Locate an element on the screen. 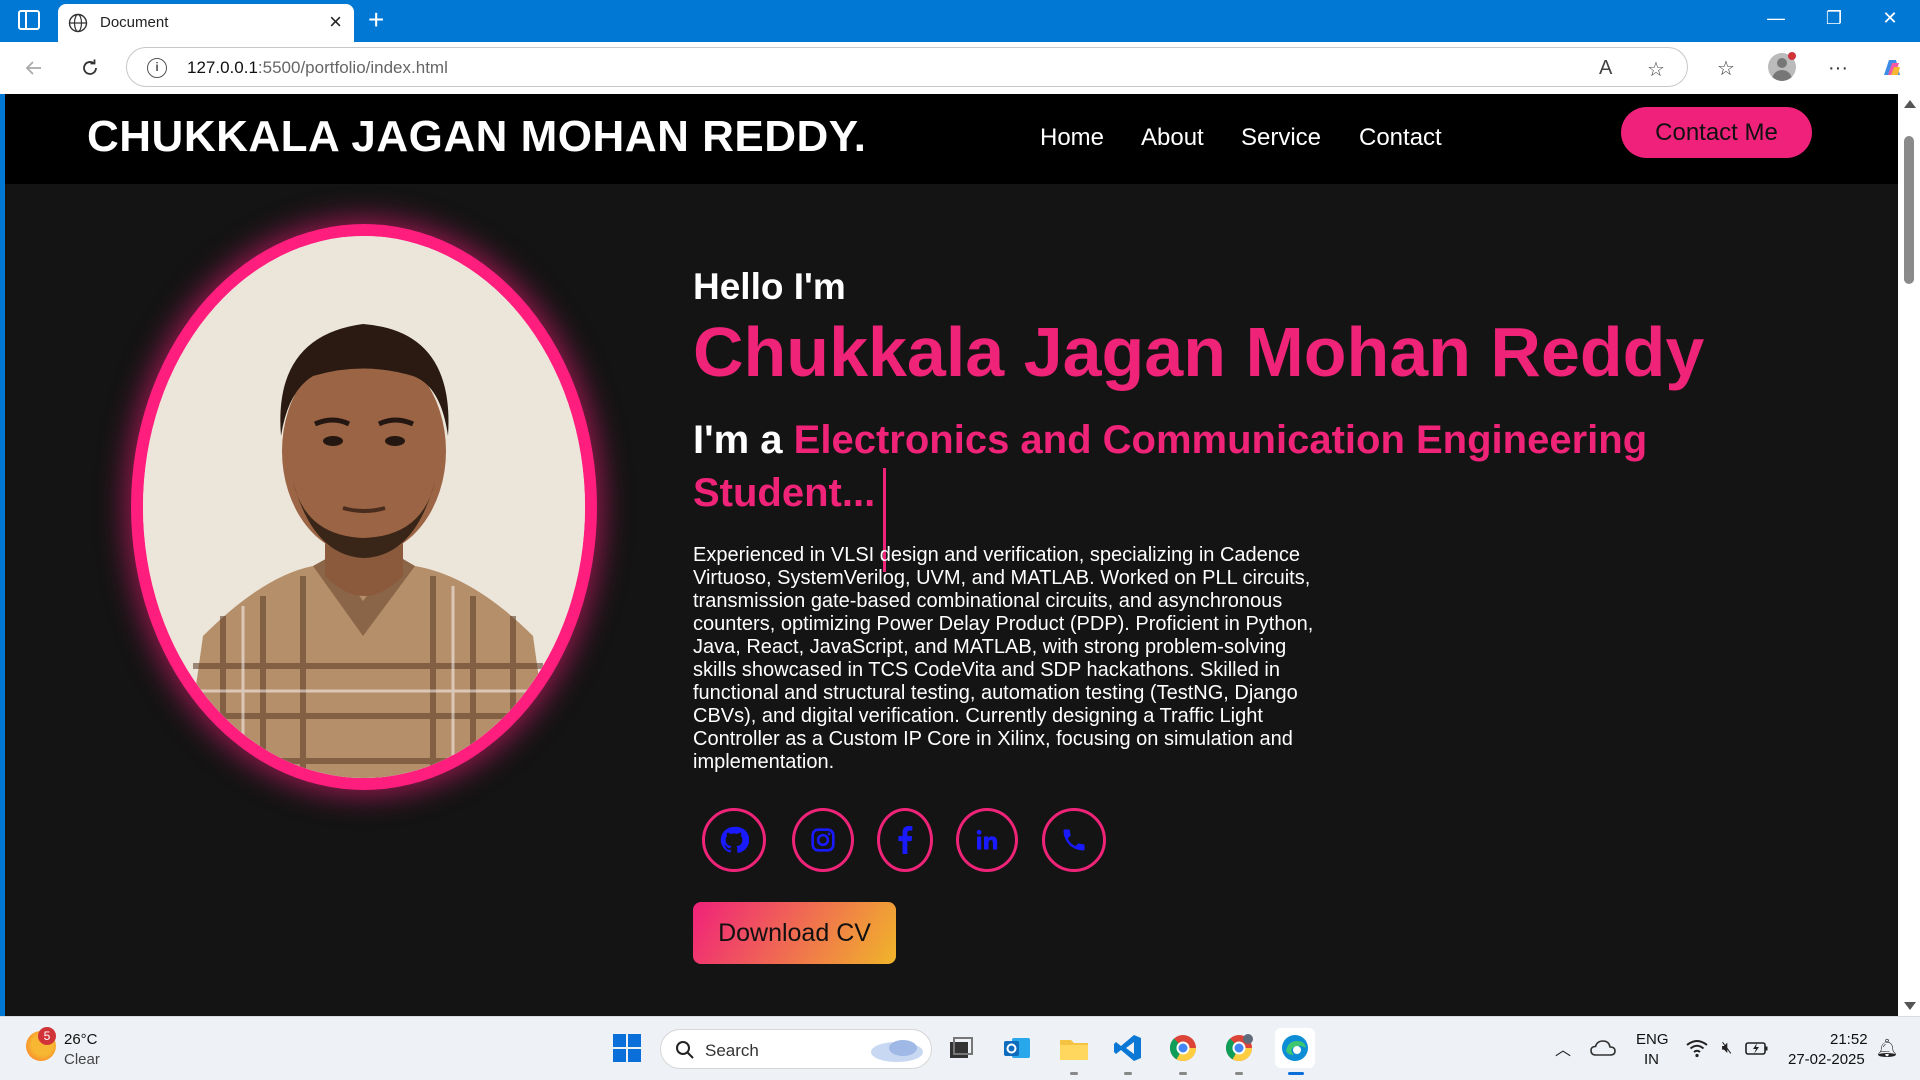 The image size is (1920, 1080). nav-contact: Contact is located at coordinates (1400, 138).